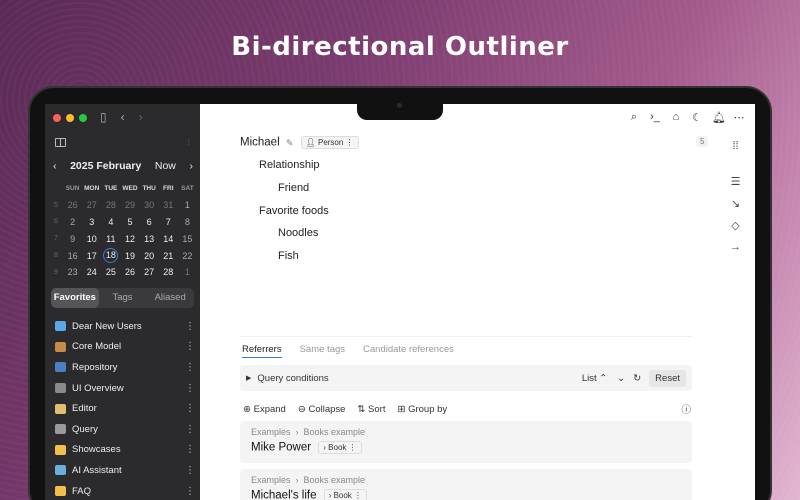 The width and height of the screenshot is (800, 500). Describe the element at coordinates (419, 378) in the screenshot. I see `query-conditions-label: Query conditions` at that location.